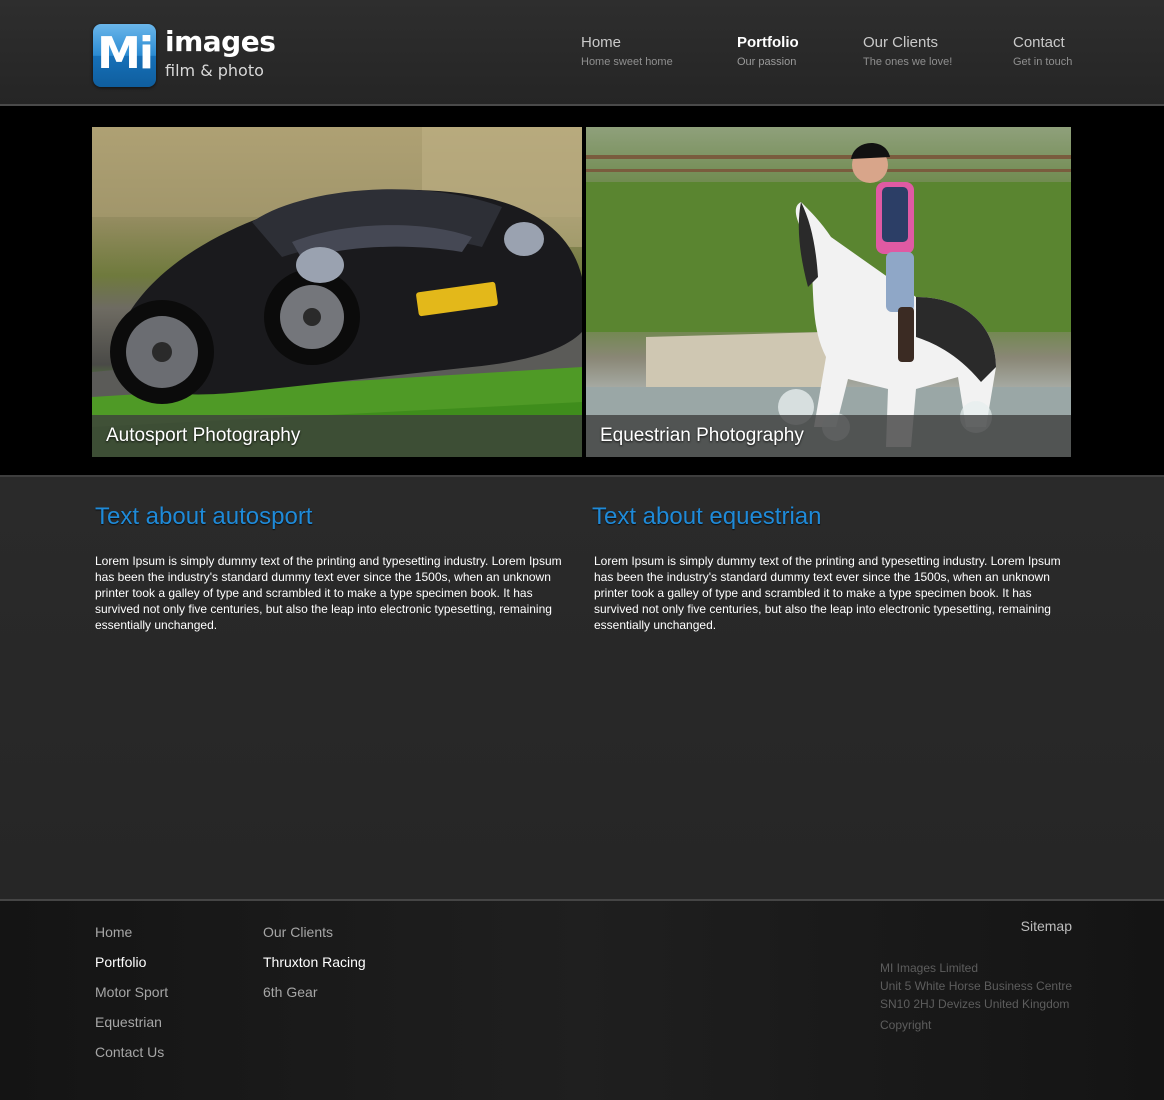 This screenshot has height=1100, width=1164. I want to click on footer-link-motor-sport: Motor Sport, so click(131, 992).